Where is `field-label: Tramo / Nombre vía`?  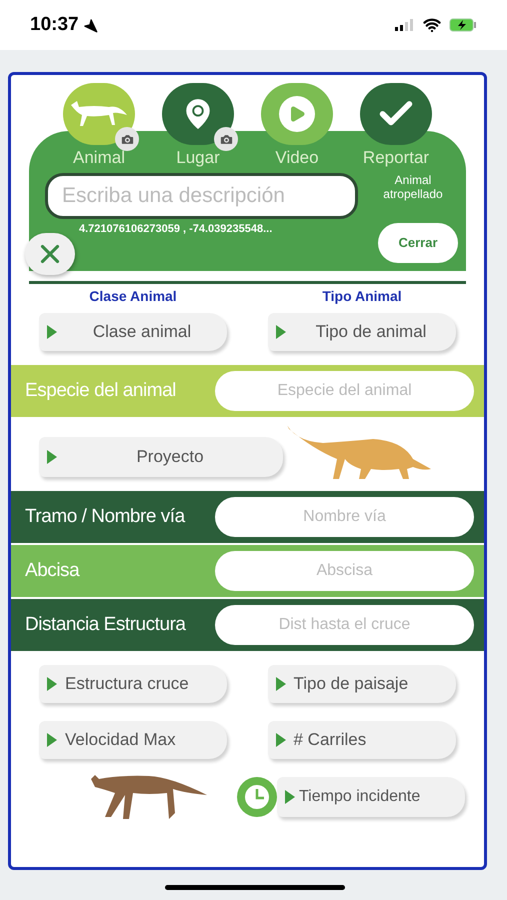 field-label: Tramo / Nombre vía is located at coordinates (105, 516).